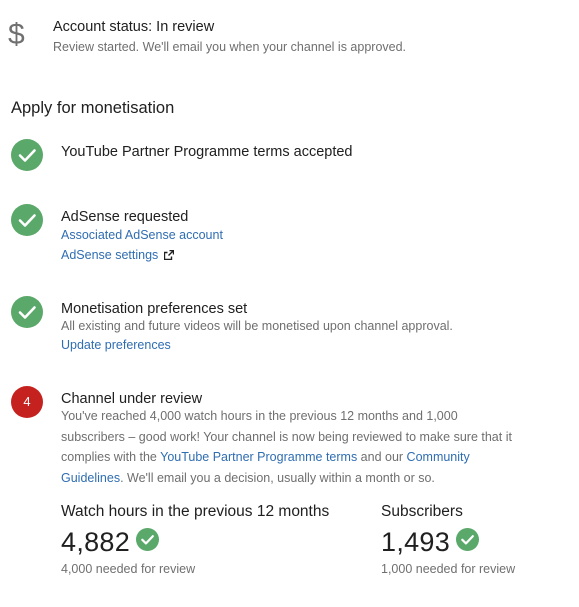 Image resolution: width=579 pixels, height=607 pixels. What do you see at coordinates (195, 511) in the screenshot?
I see `stat-label: Watch hours in the previous 12 months` at bounding box center [195, 511].